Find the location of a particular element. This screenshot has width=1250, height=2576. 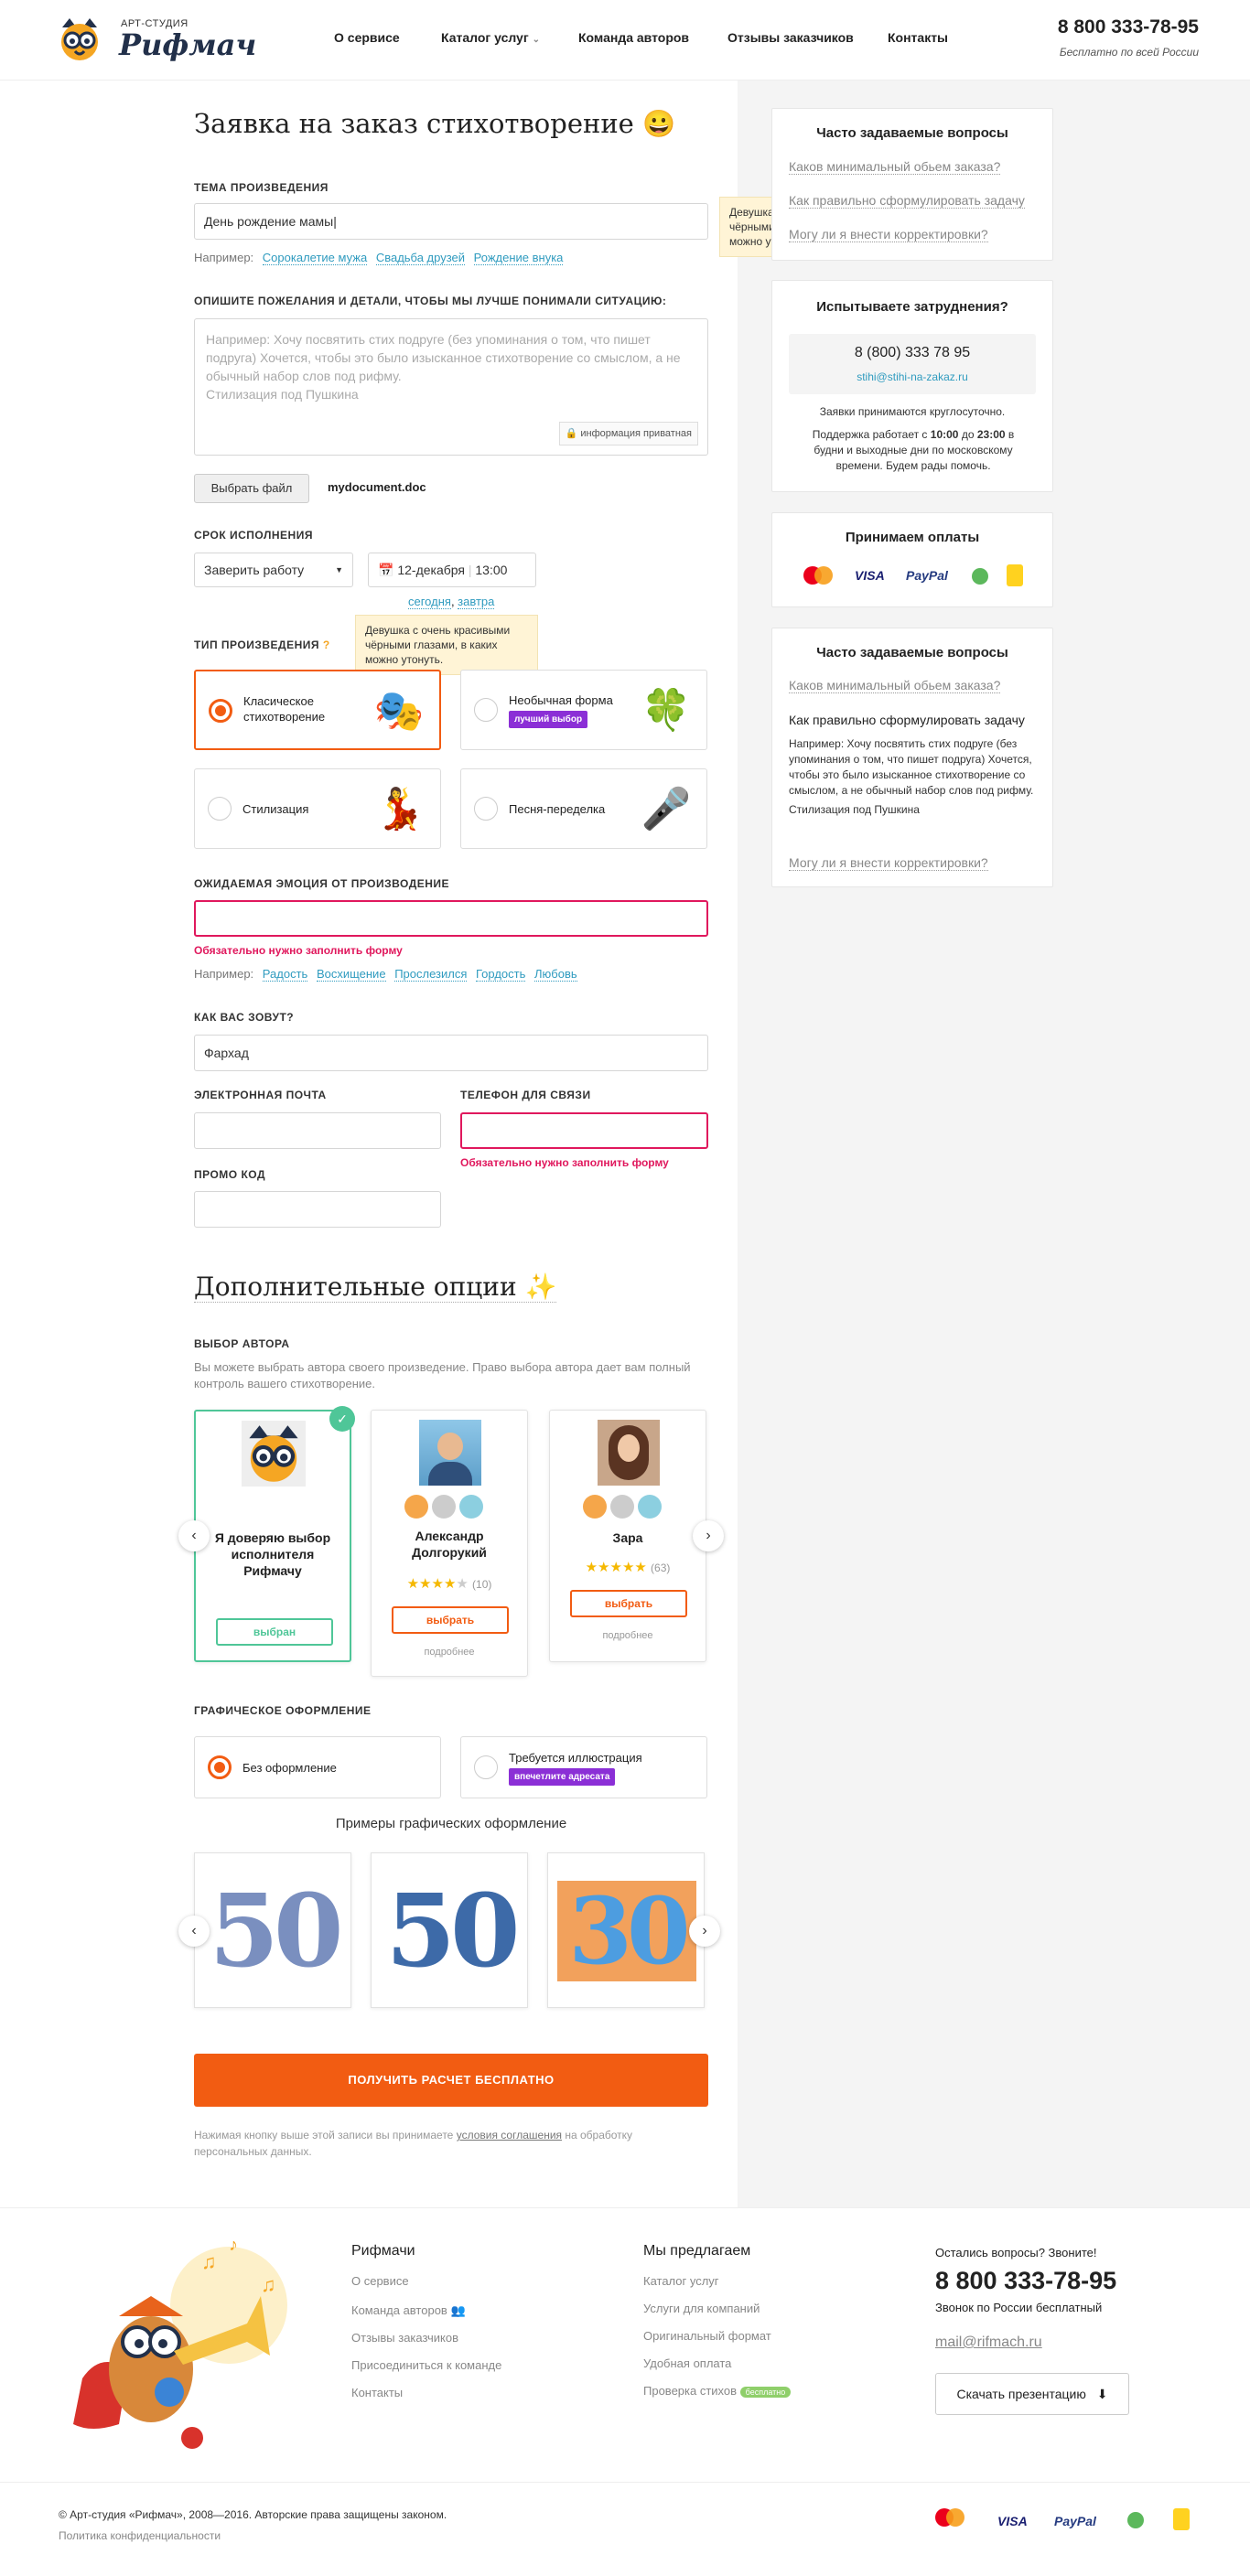

promo-input is located at coordinates (317, 1210).